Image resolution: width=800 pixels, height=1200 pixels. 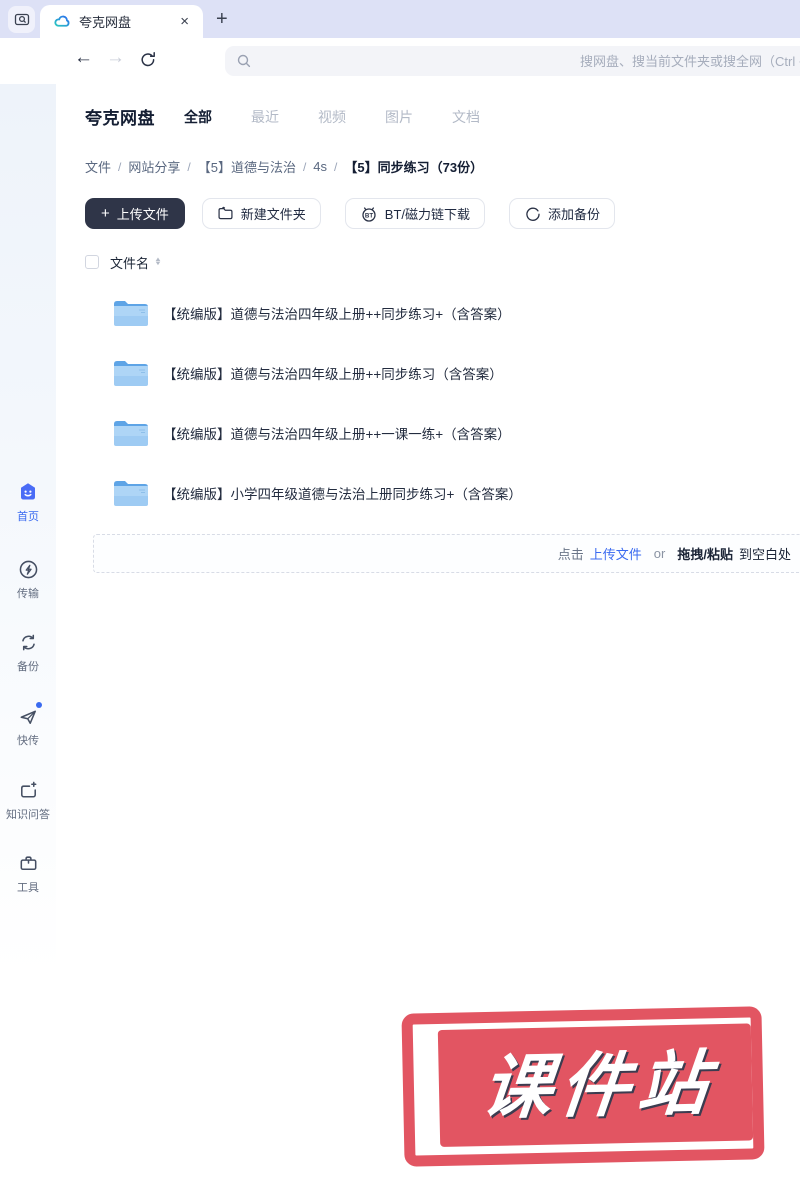 I want to click on tab-all: 全部, so click(x=198, y=117).